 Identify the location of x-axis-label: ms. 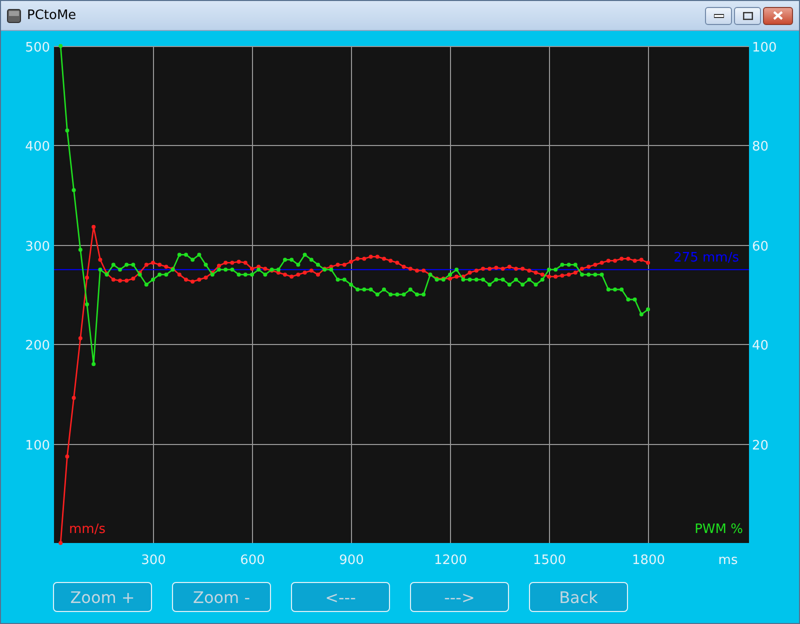
(728, 560).